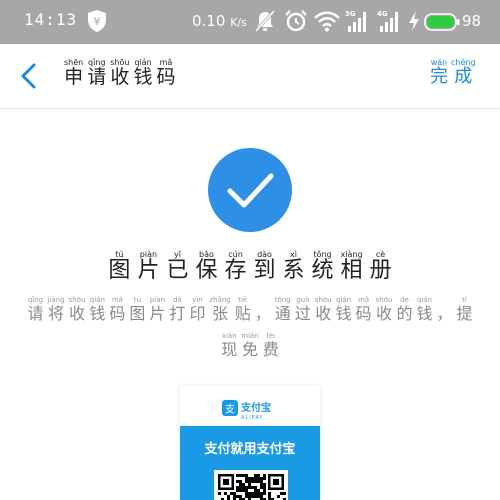  What do you see at coordinates (463, 76) in the screenshot?
I see `hanzi: 成` at bounding box center [463, 76].